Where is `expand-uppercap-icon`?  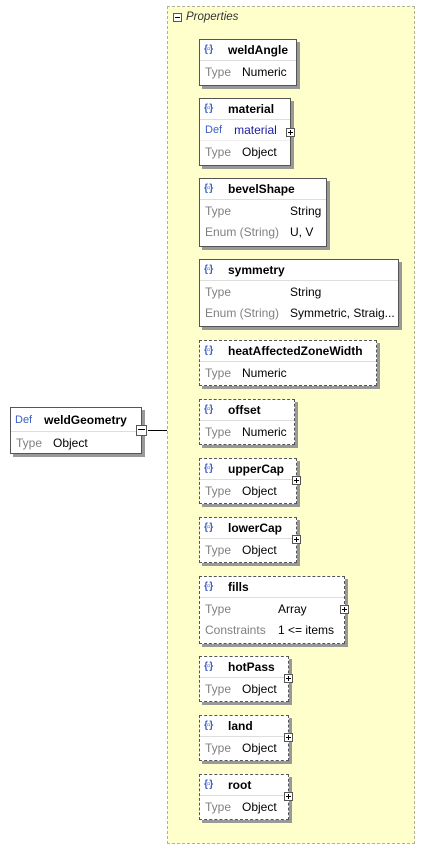 expand-uppercap-icon is located at coordinates (296, 480).